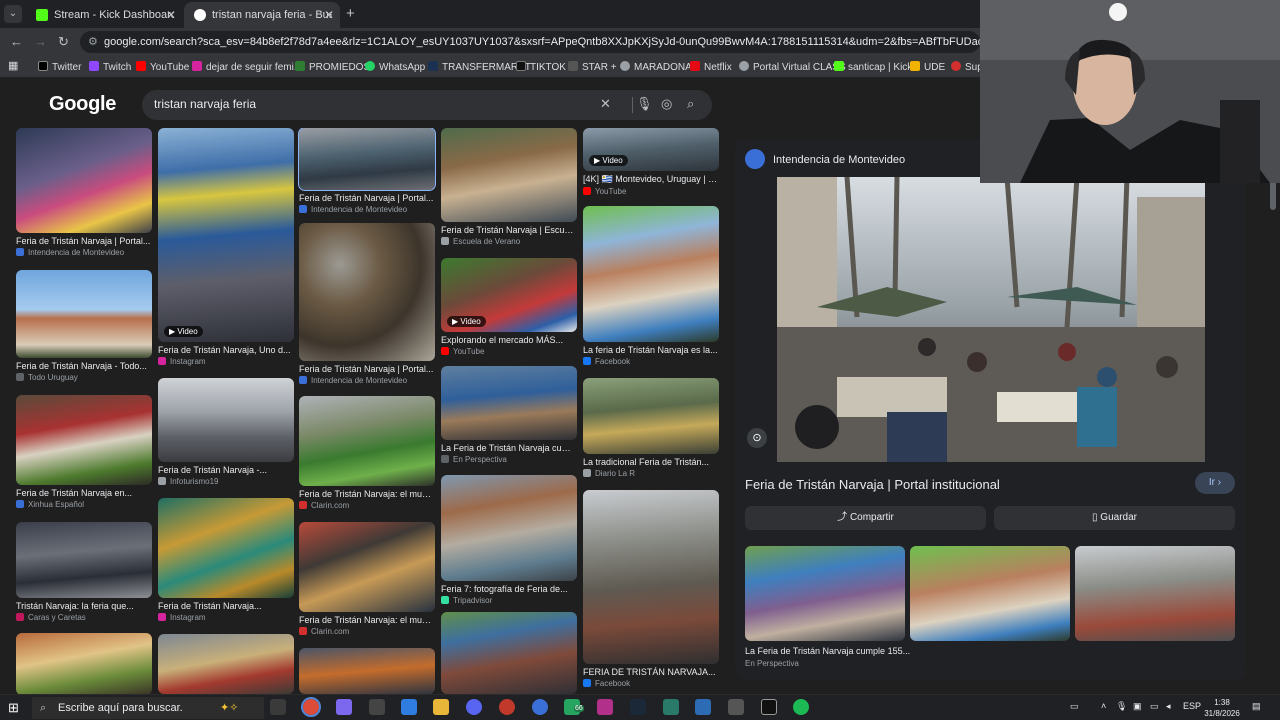 This screenshot has width=1280, height=720. What do you see at coordinates (82, 104) in the screenshot?
I see `google-logo: Google` at bounding box center [82, 104].